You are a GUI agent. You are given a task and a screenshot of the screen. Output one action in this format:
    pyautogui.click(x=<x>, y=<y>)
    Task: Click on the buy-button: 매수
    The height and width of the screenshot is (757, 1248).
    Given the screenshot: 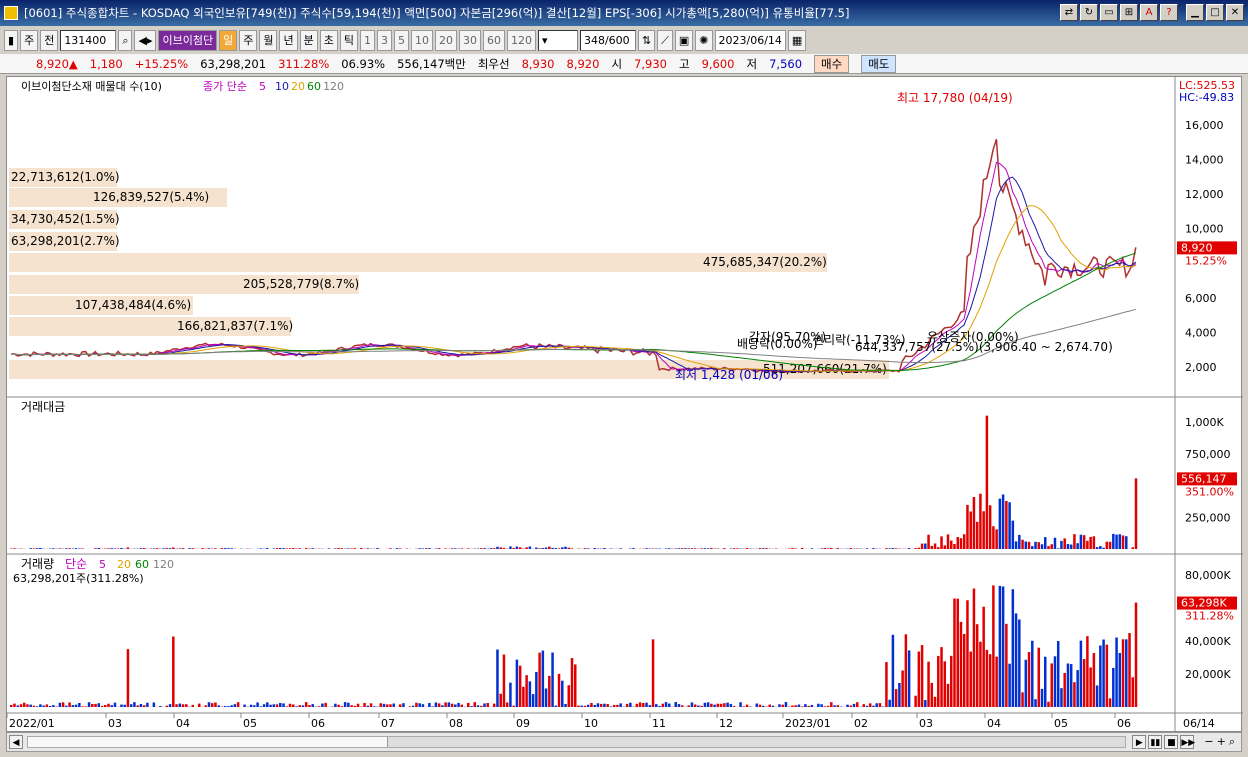 What is the action you would take?
    pyautogui.click(x=832, y=63)
    